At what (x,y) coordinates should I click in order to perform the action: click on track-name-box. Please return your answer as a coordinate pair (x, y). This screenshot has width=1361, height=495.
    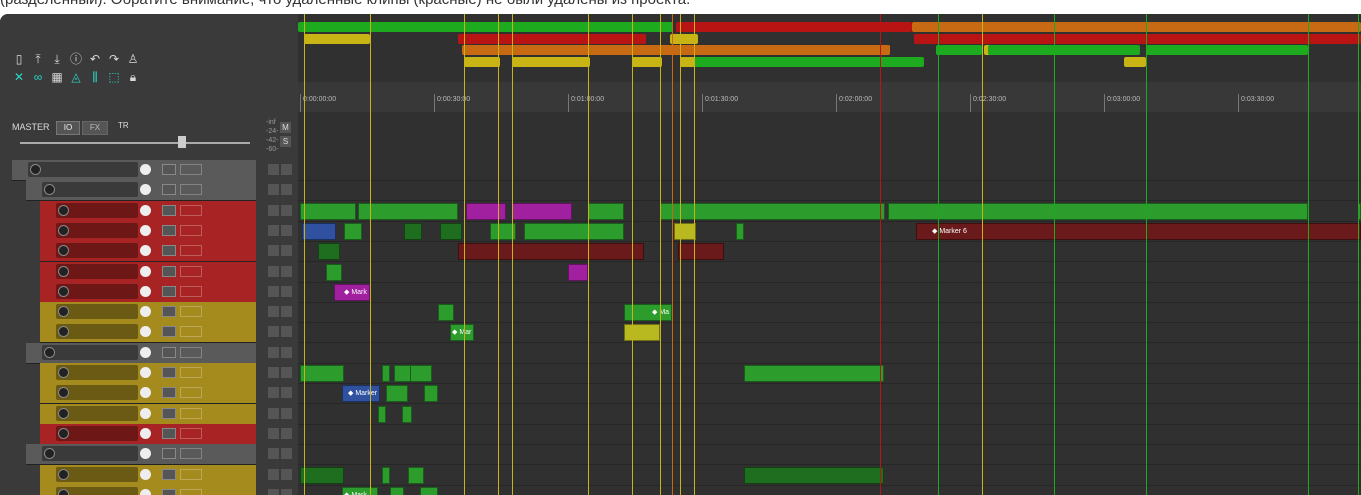
    Looking at the image, I should click on (83, 169).